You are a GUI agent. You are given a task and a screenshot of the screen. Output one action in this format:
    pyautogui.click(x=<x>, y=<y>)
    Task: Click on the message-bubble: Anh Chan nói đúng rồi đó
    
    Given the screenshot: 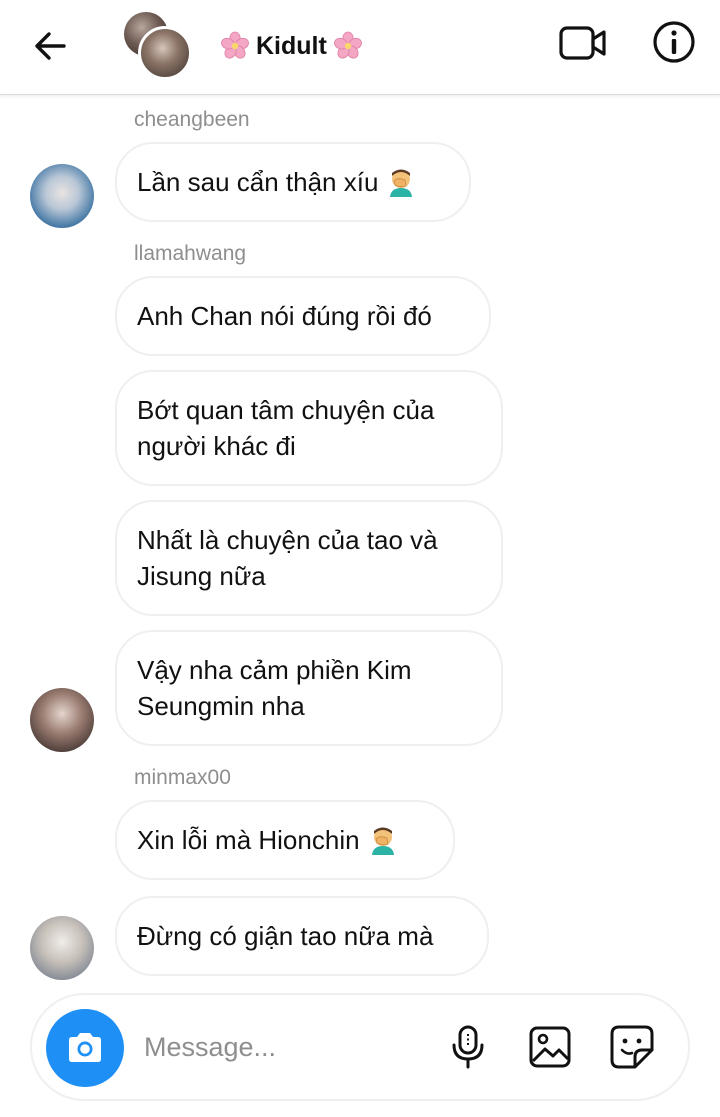 What is the action you would take?
    pyautogui.click(x=303, y=316)
    